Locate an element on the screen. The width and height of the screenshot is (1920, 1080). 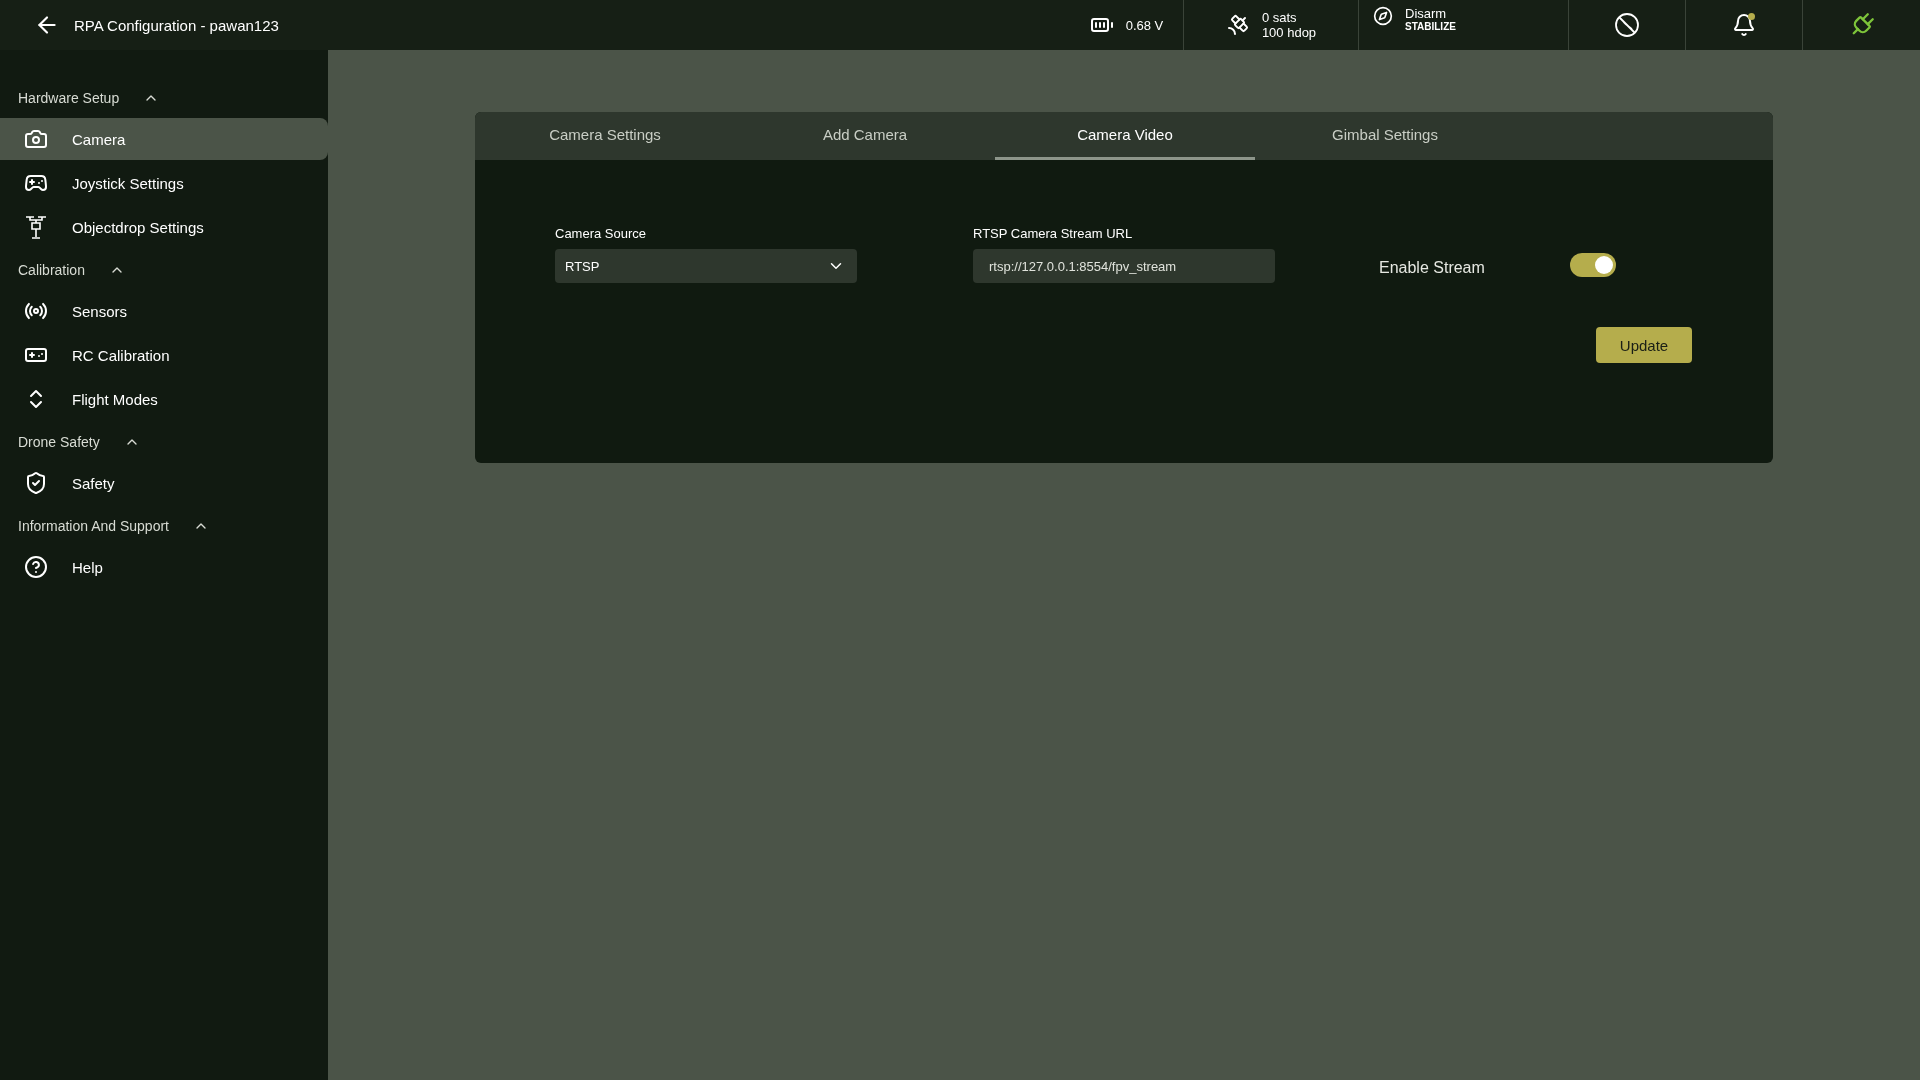
field-label: Camera Source is located at coordinates (601, 233).